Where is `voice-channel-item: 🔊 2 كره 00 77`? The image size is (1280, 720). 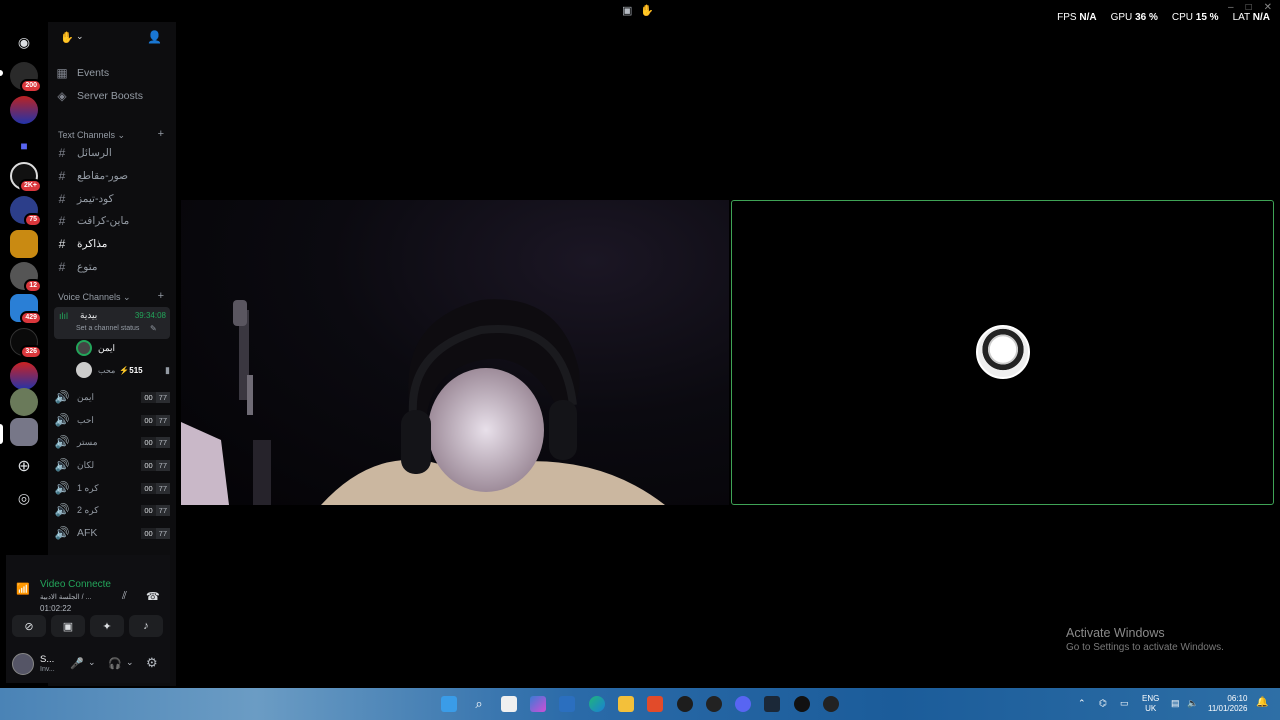
voice-channel-item: 🔊 2 كره 00 77 is located at coordinates (112, 510).